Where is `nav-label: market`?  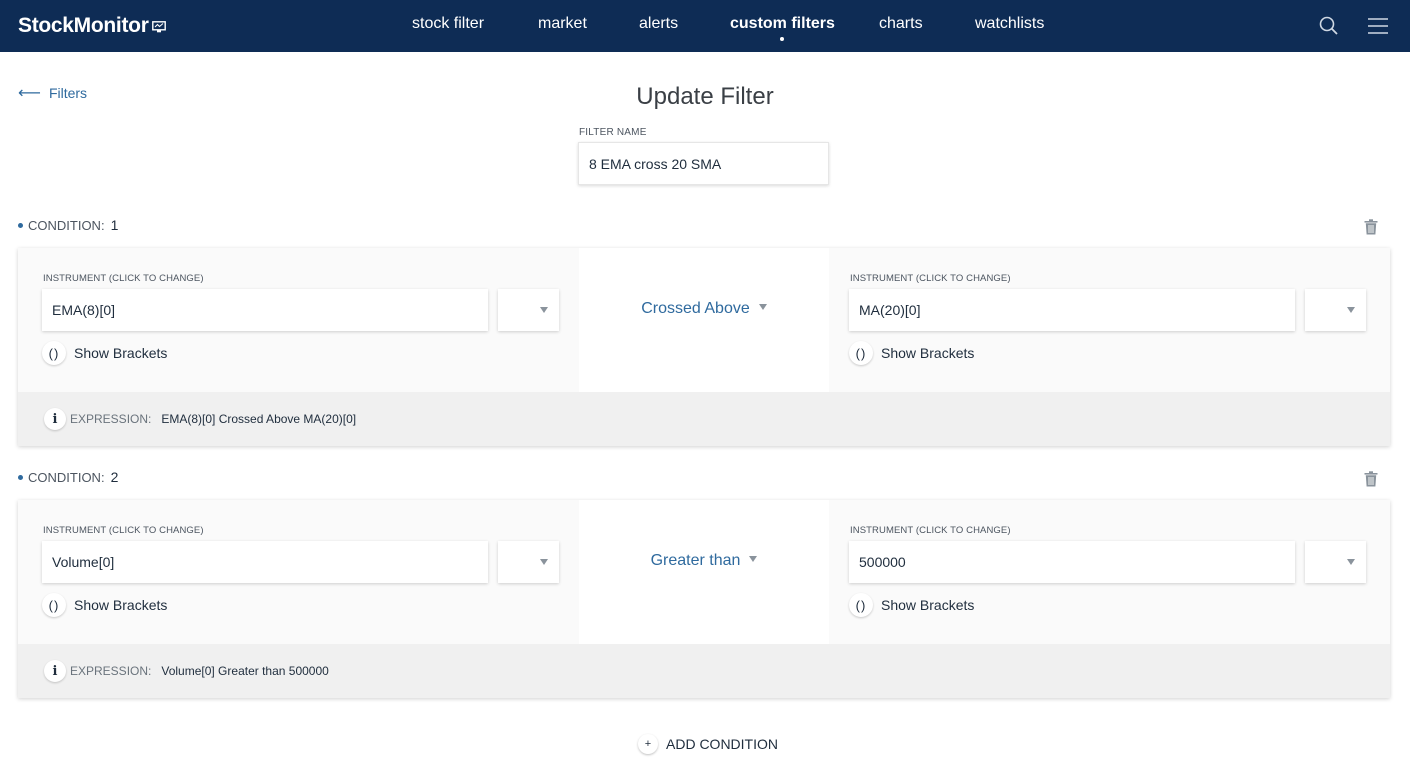
nav-label: market is located at coordinates (562, 23).